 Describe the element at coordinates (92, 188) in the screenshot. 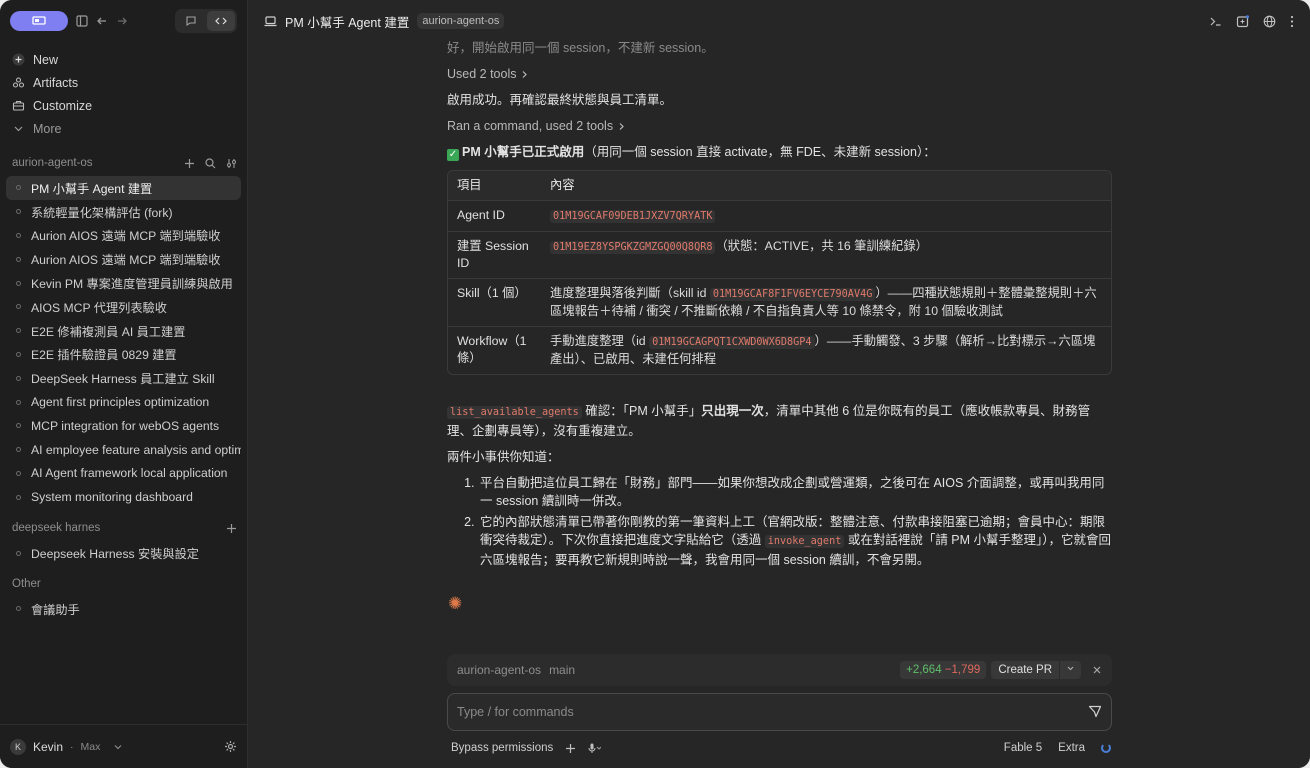

I see `list-item-label: PM 小幫手 Agent 建置` at that location.